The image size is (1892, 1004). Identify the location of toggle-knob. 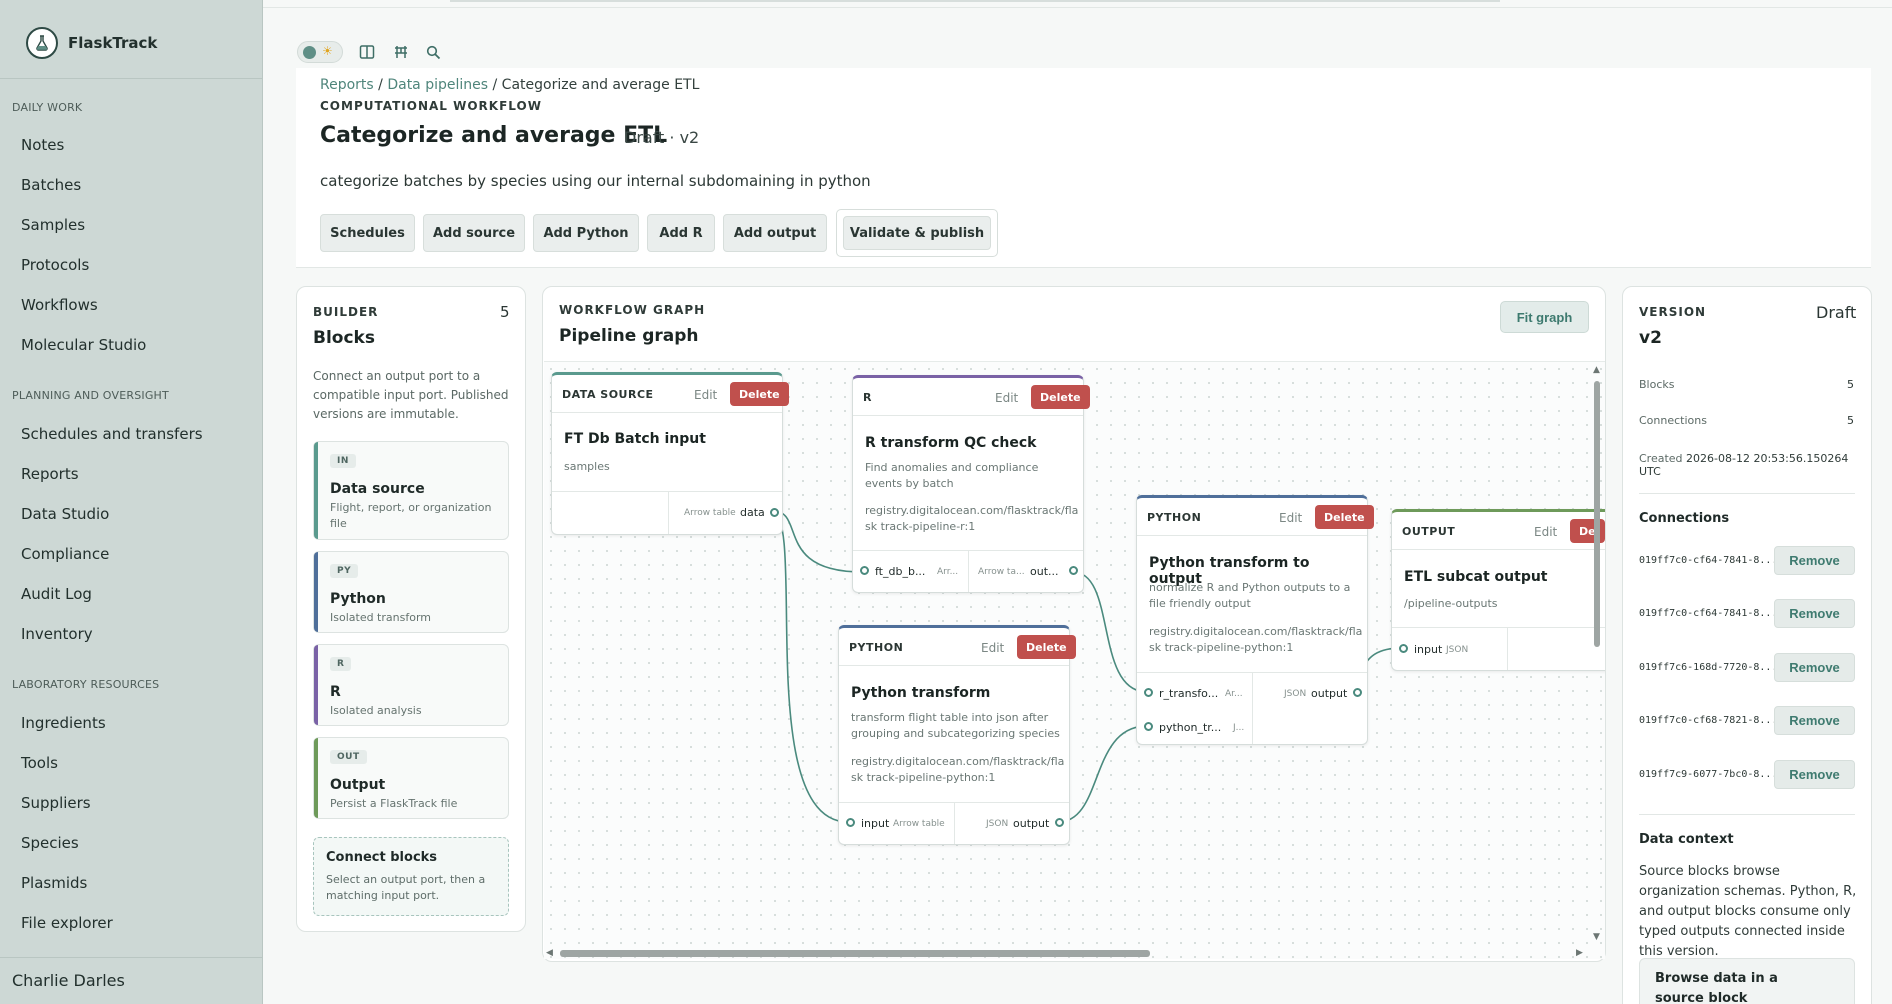
(309, 52).